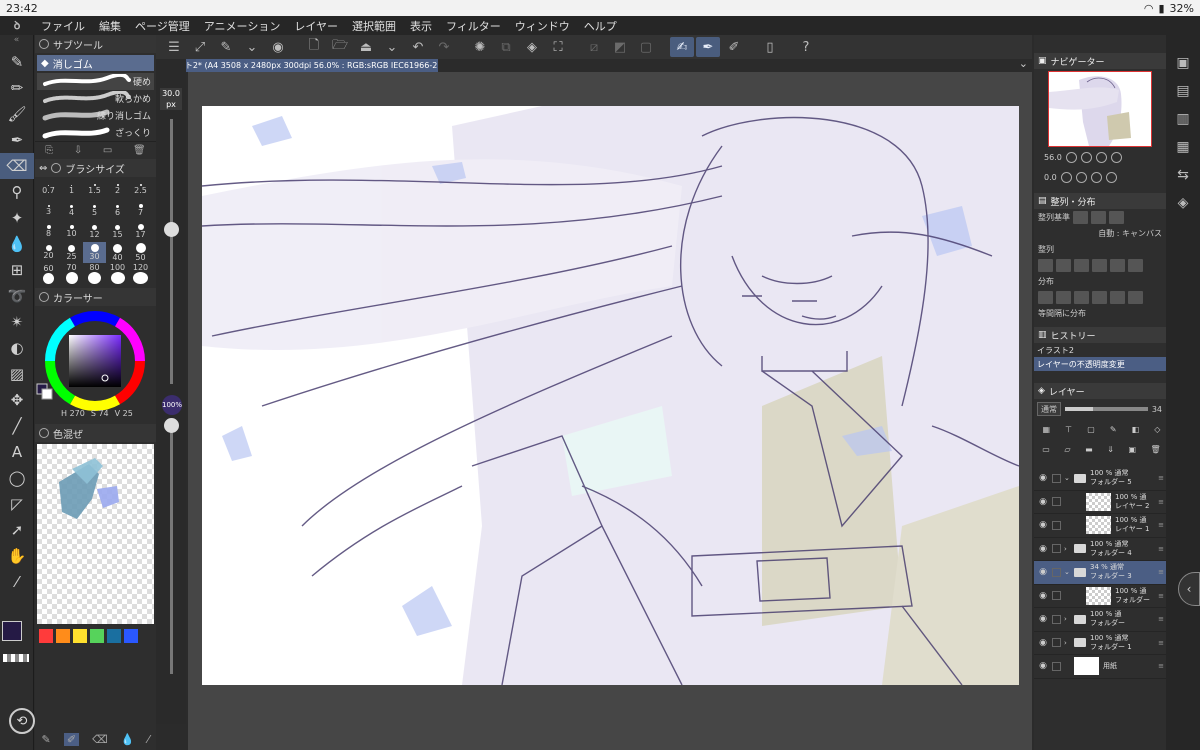 The height and width of the screenshot is (750, 1200). What do you see at coordinates (1100, 596) in the screenshot?
I see `layer-row: ◉ 100 % 通フォルダー ≡` at bounding box center [1100, 596].